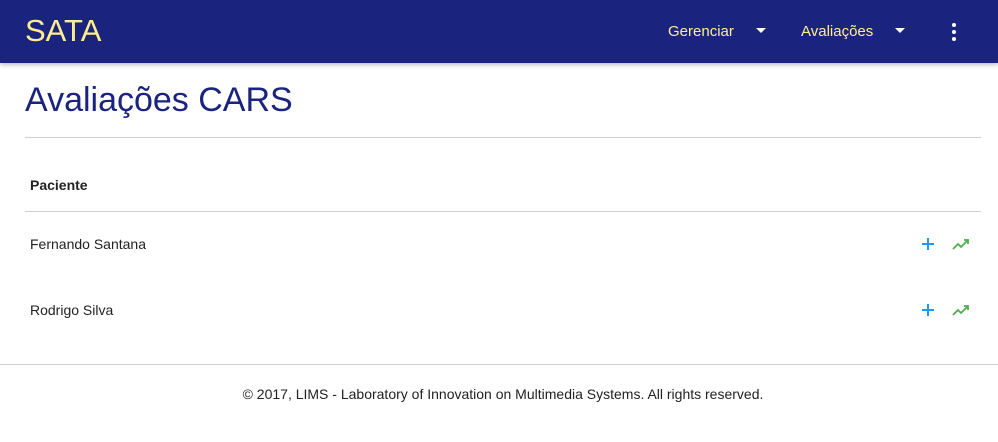 The height and width of the screenshot is (442, 998). Describe the element at coordinates (72, 310) in the screenshot. I see `patient-name: Rodrigo Silva` at that location.